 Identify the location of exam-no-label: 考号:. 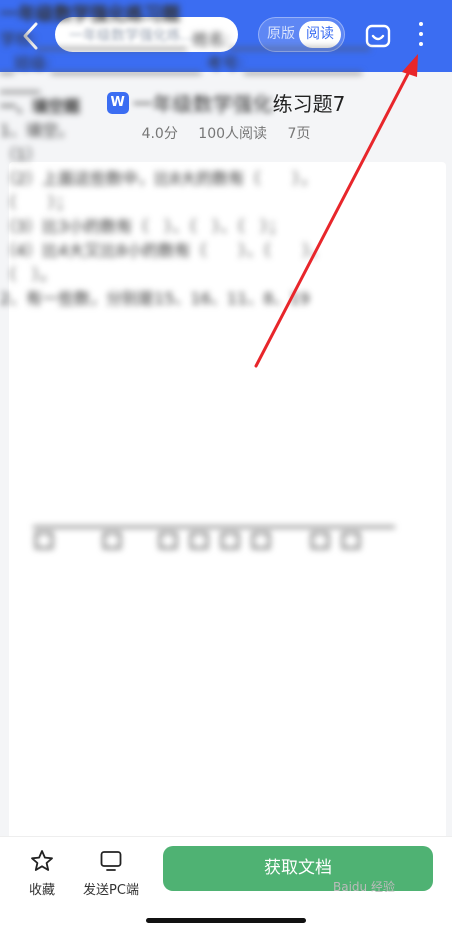
(225, 63).